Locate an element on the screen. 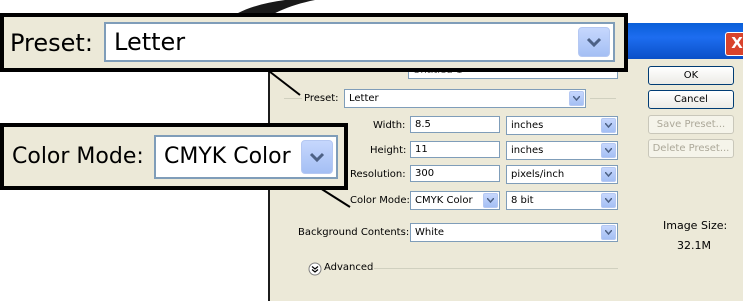 The image size is (743, 301). color-mode-zoom-callout: Color Mode: CMYK Color is located at coordinates (174, 156).